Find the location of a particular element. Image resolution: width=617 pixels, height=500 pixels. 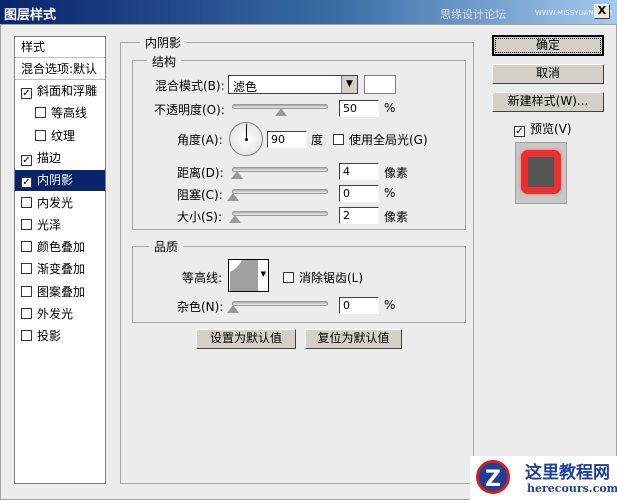

title-bar is located at coordinates (308, 12).